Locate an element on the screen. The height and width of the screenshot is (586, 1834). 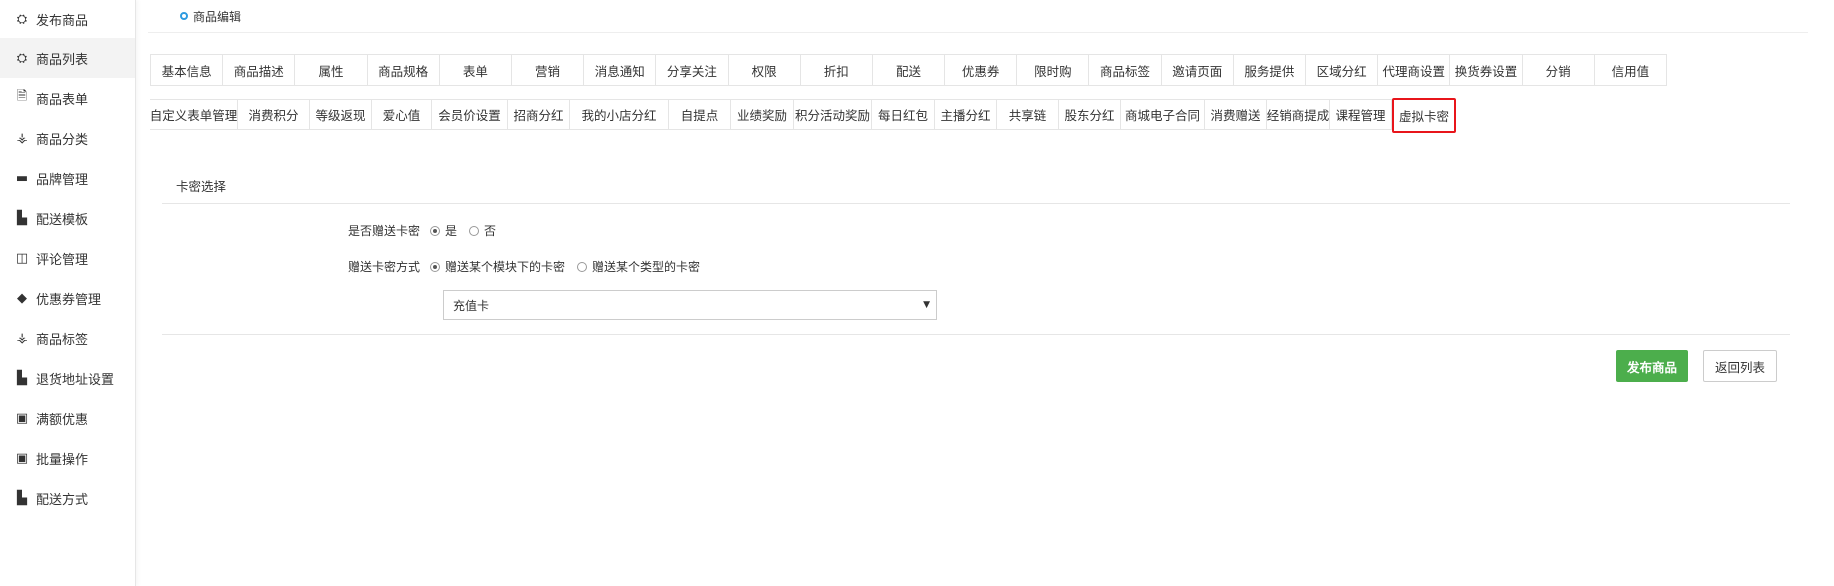
sidebar-item: ◆ 优惠券管理 is located at coordinates (67, 298).